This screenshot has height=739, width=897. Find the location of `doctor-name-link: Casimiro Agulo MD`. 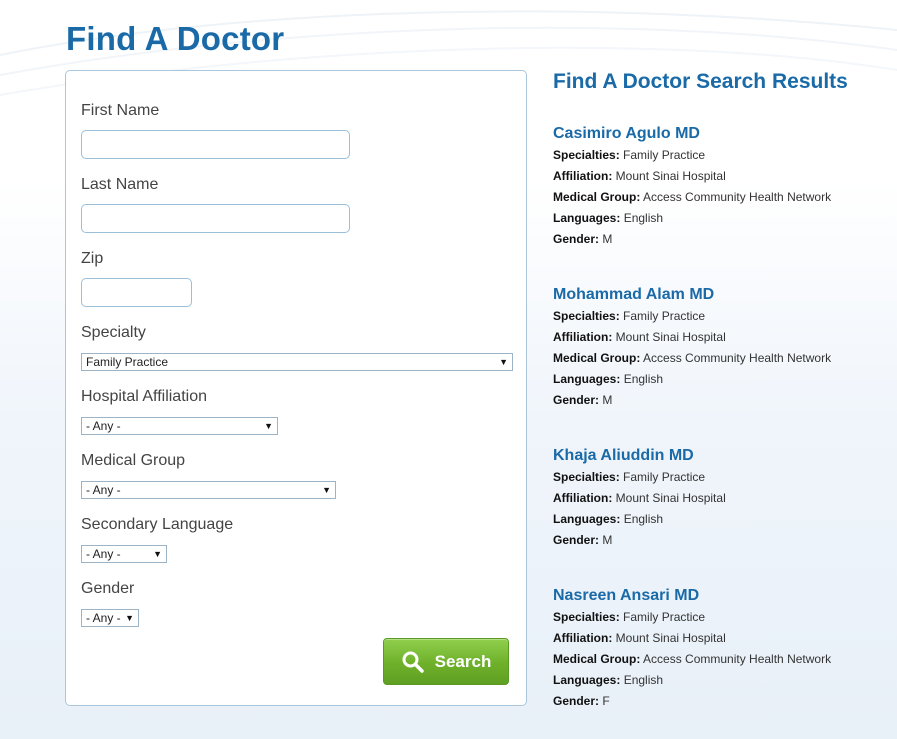

doctor-name-link: Casimiro Agulo MD is located at coordinates (718, 133).